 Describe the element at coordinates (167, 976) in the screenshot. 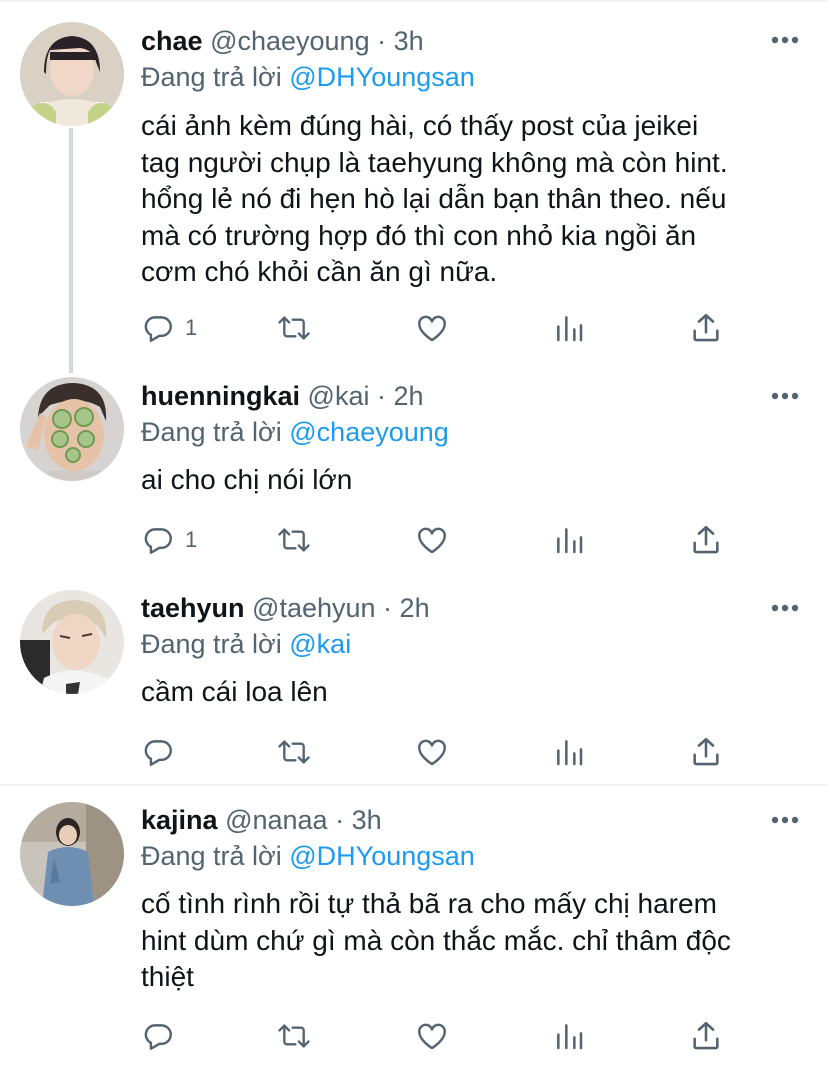

I see `tweet-text-line: thiệt` at that location.